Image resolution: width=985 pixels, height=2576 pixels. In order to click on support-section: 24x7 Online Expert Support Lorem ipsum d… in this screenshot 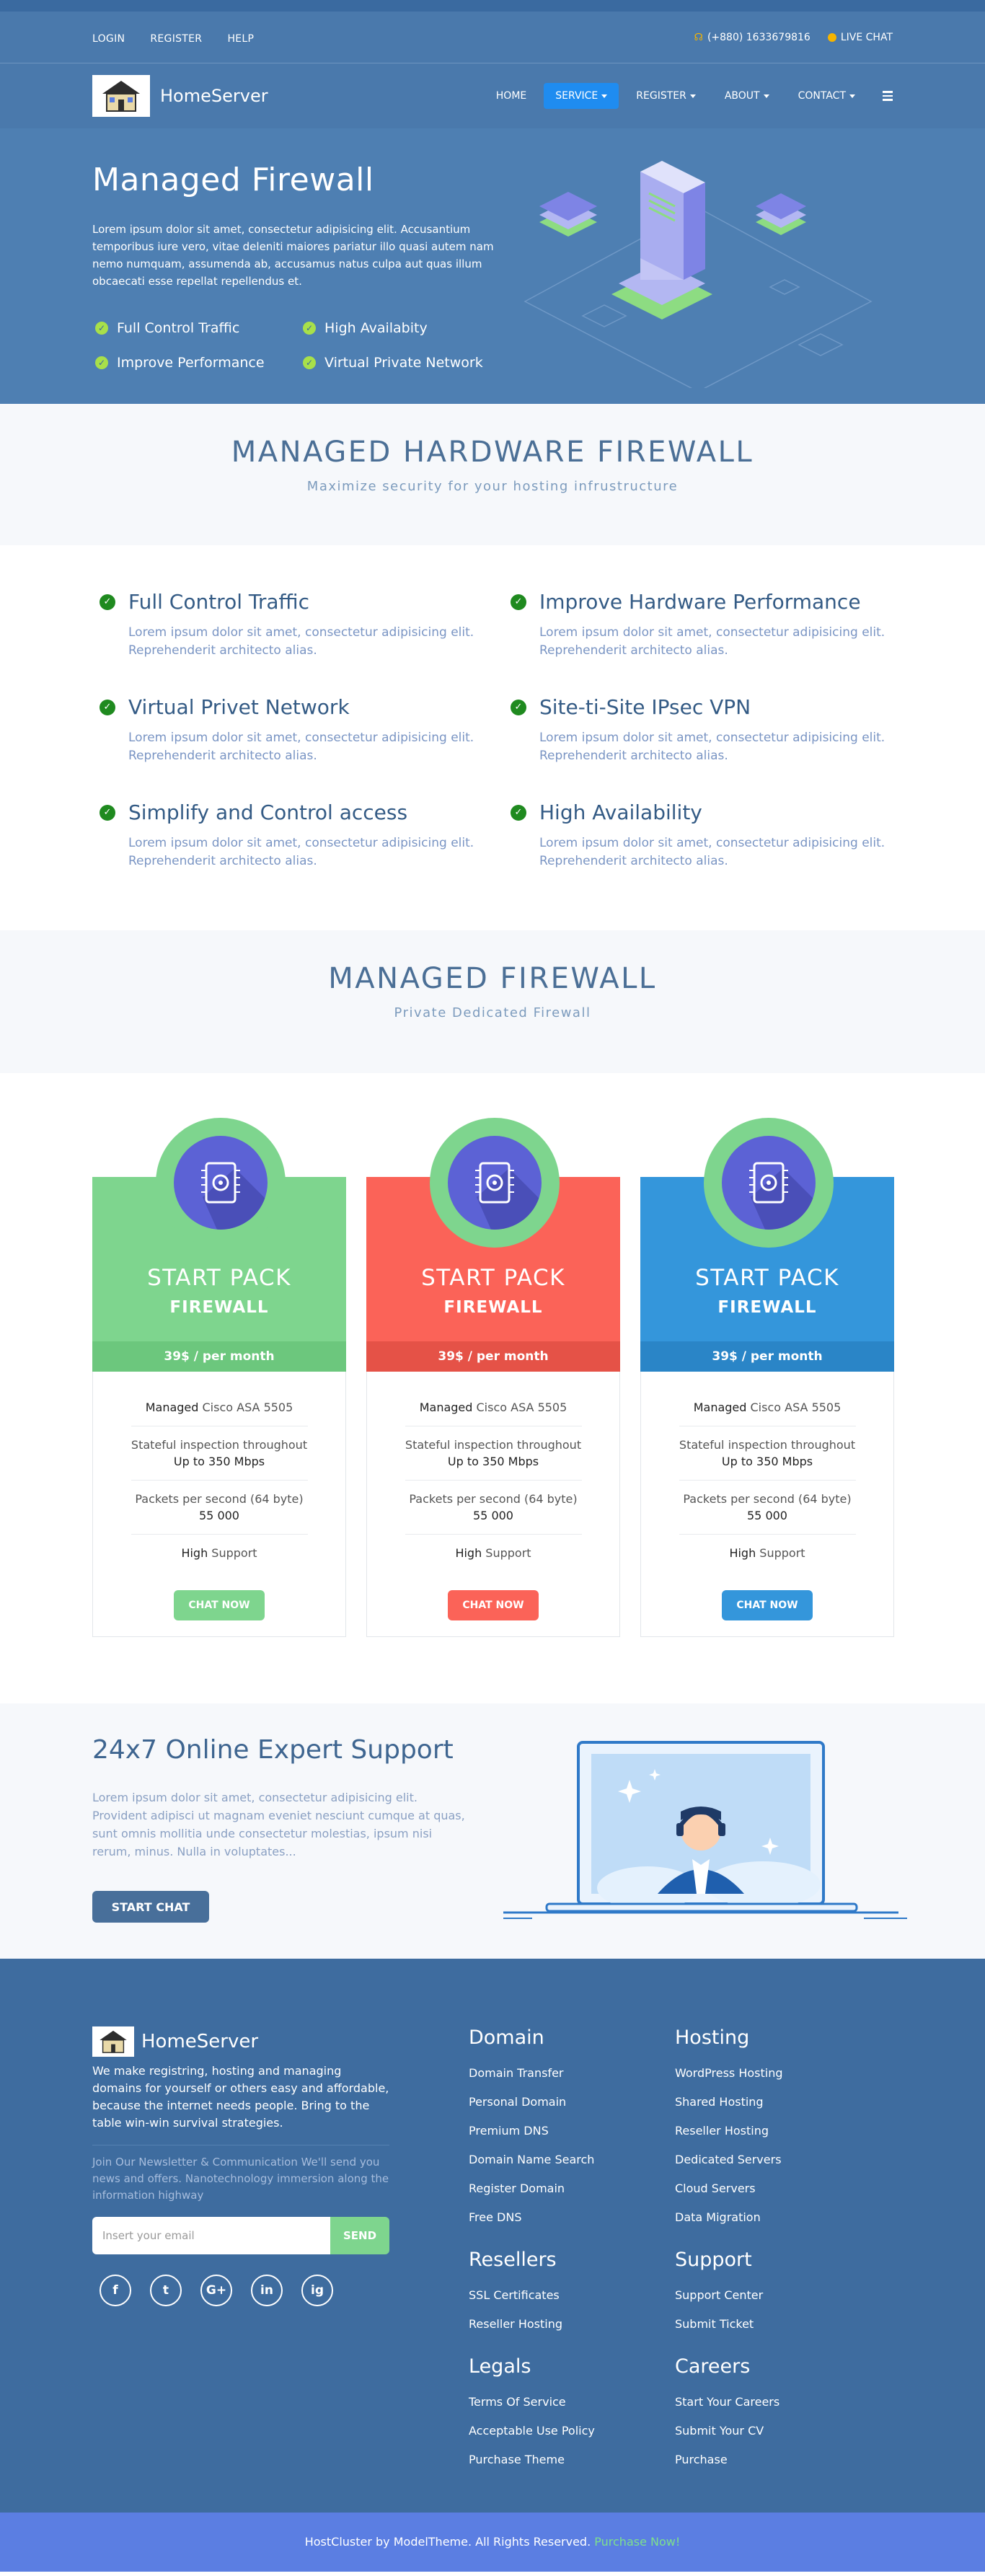, I will do `click(492, 1831)`.